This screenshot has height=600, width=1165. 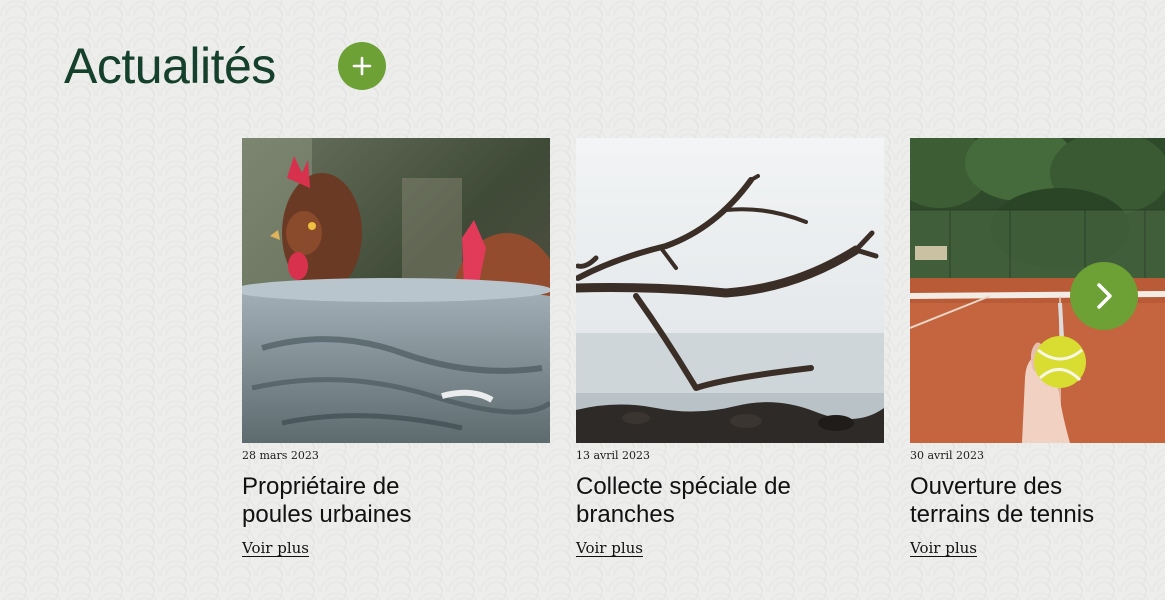 I want to click on add-news-button, so click(x=362, y=66).